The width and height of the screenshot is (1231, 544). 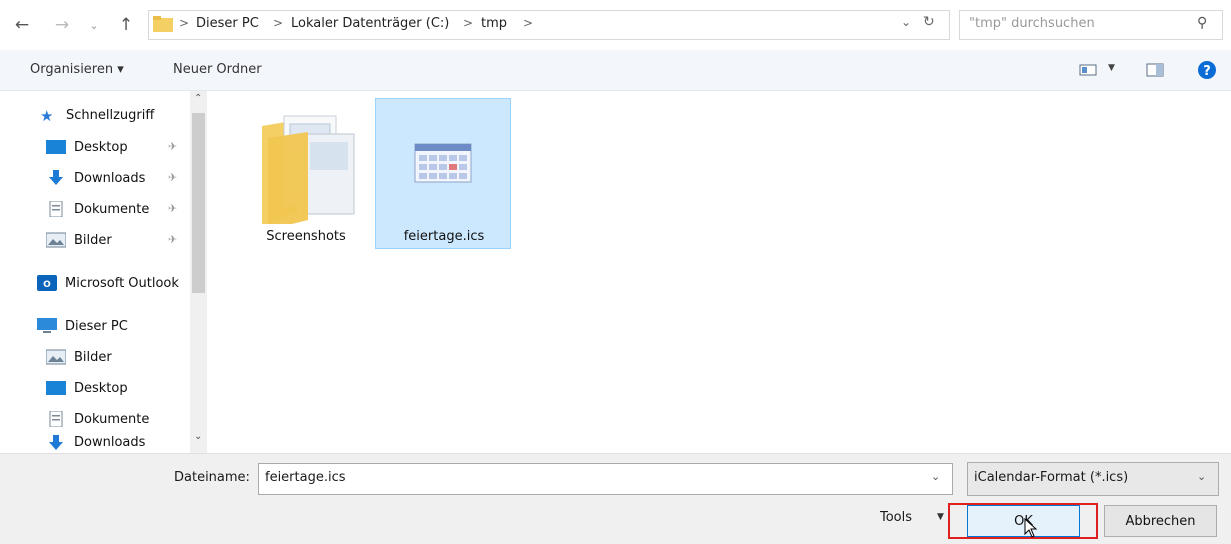 I want to click on breadcrumb-local-disk: Lokaler Datenträger (C:), so click(x=370, y=23).